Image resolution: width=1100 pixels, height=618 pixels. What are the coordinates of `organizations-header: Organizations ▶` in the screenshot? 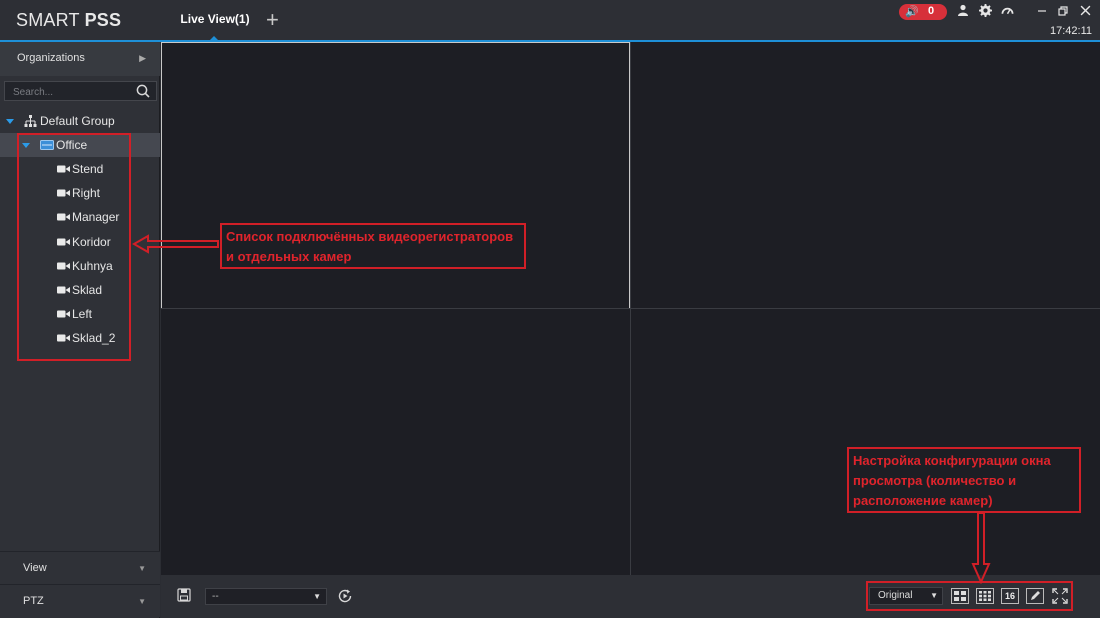 It's located at (80, 59).